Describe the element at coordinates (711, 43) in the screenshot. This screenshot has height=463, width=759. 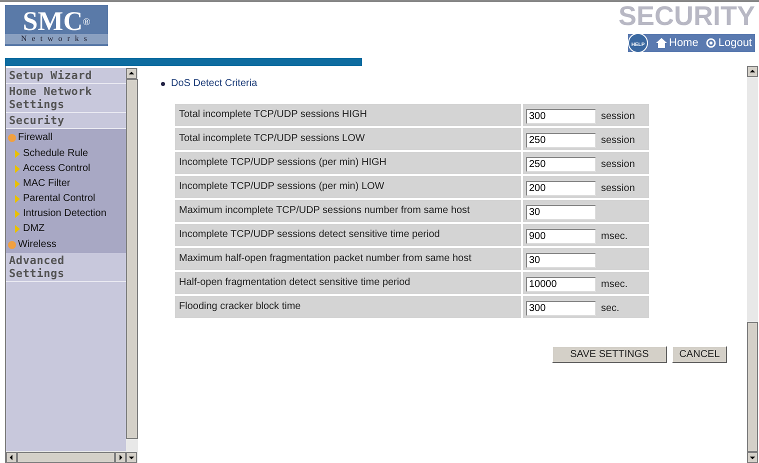
I see `power-icon` at that location.